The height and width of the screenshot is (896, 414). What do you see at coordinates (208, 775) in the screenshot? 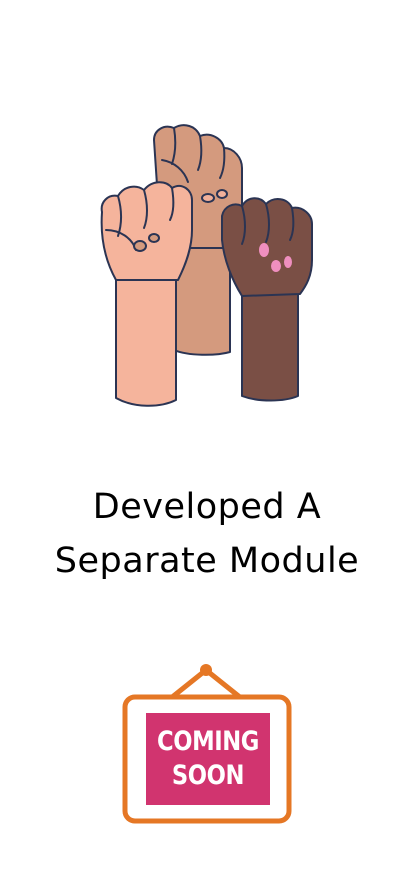
I see `coming-soon-line-2: SOON` at bounding box center [208, 775].